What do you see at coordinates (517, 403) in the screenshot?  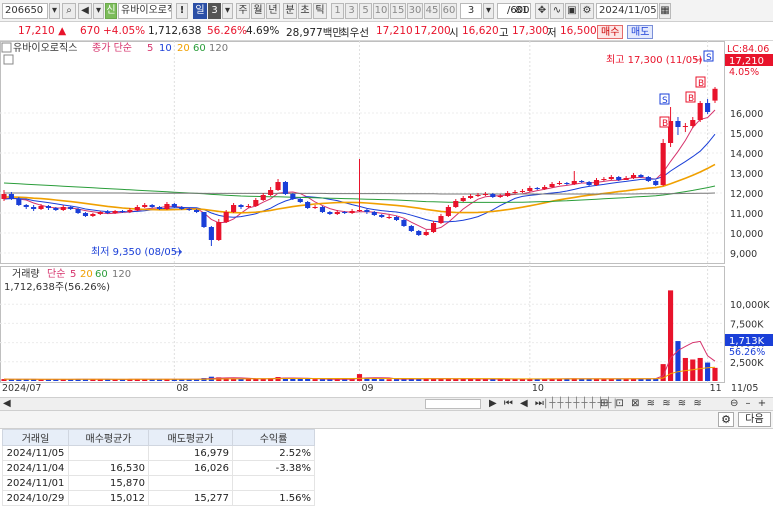 I see `playback-controls-icon: ▶ ⏮ ◀ ⏭` at bounding box center [517, 403].